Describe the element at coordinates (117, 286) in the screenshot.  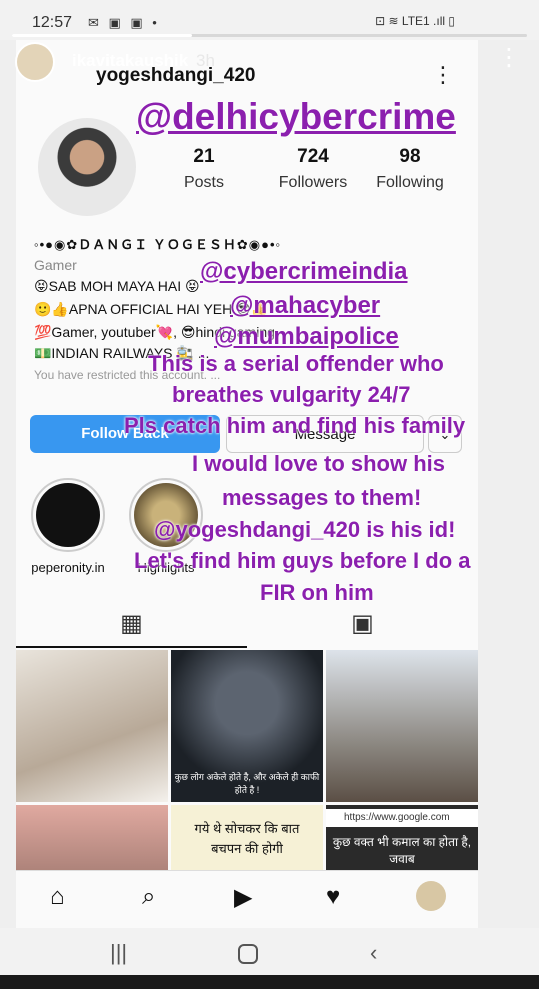
I see `bio-line: 😝SAB MOH MAYA HAI 😝` at that location.